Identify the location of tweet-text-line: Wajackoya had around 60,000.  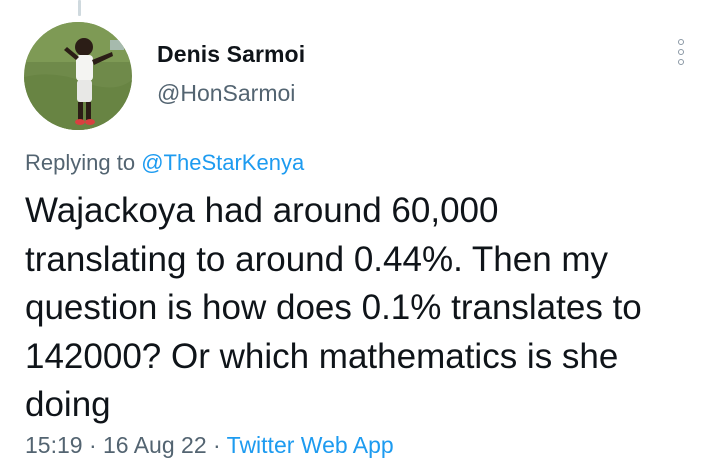
(262, 210).